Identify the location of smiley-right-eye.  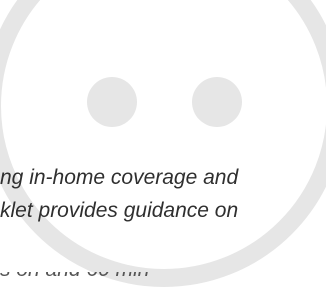
(217, 102).